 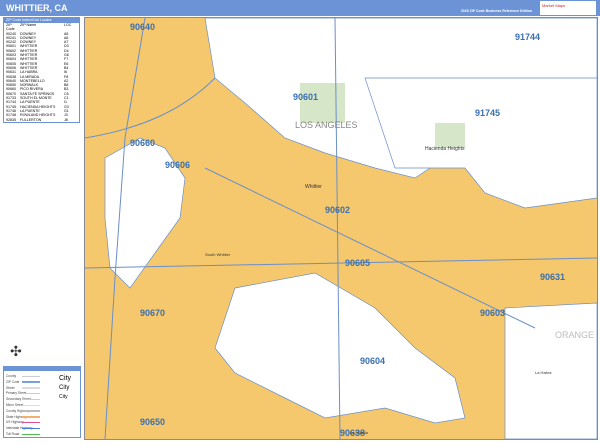 I want to click on zip-label: 91744, so click(x=527, y=37).